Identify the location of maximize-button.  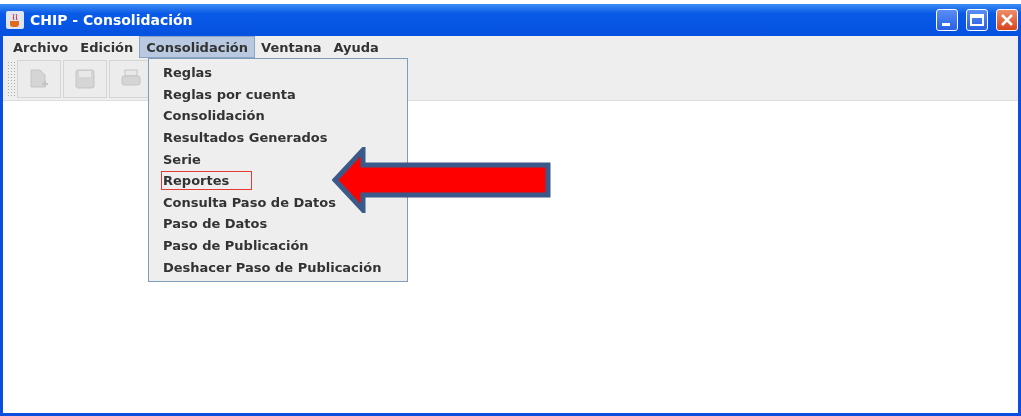
(977, 20).